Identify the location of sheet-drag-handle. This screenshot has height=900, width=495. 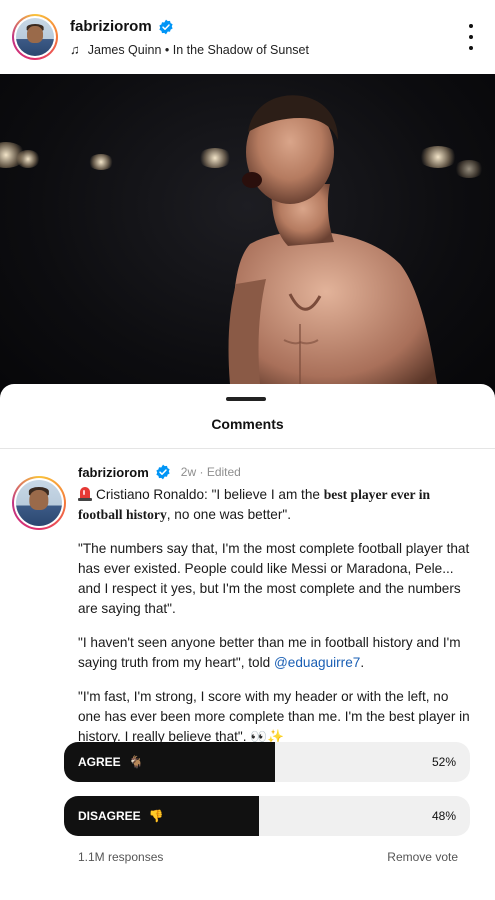
(246, 399).